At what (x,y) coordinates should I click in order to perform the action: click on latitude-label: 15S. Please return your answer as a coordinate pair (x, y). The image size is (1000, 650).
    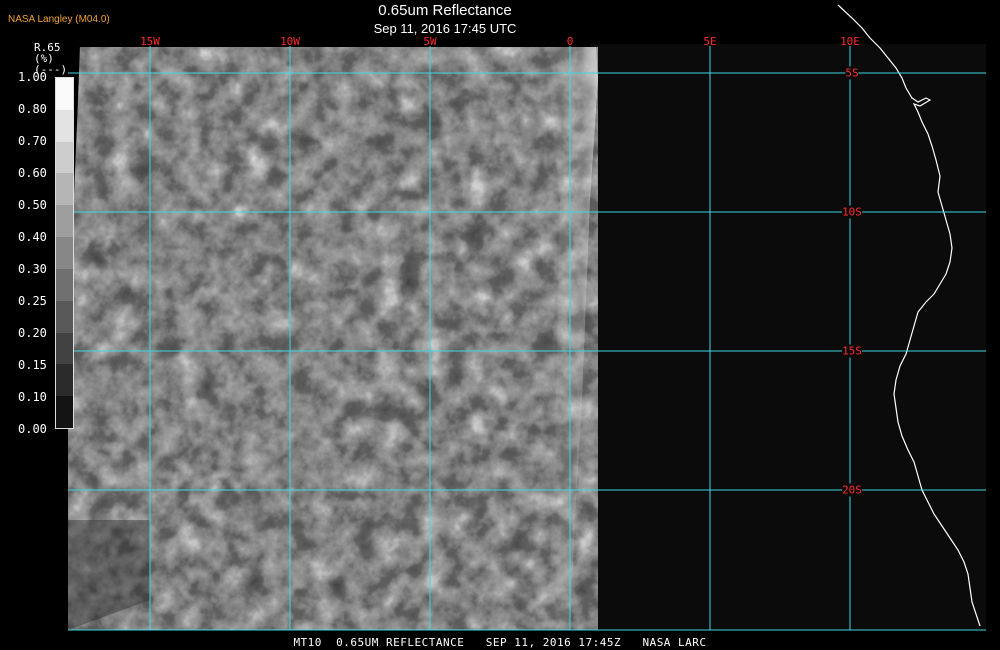
    Looking at the image, I should click on (852, 351).